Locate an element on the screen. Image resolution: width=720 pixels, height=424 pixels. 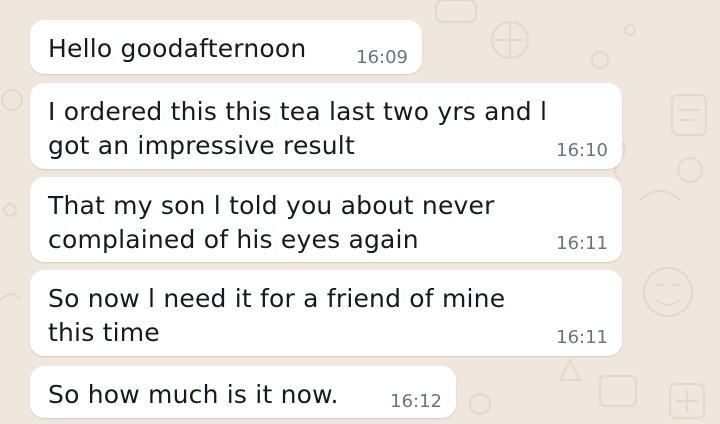
message-timestamp: 16:10 is located at coordinates (582, 150).